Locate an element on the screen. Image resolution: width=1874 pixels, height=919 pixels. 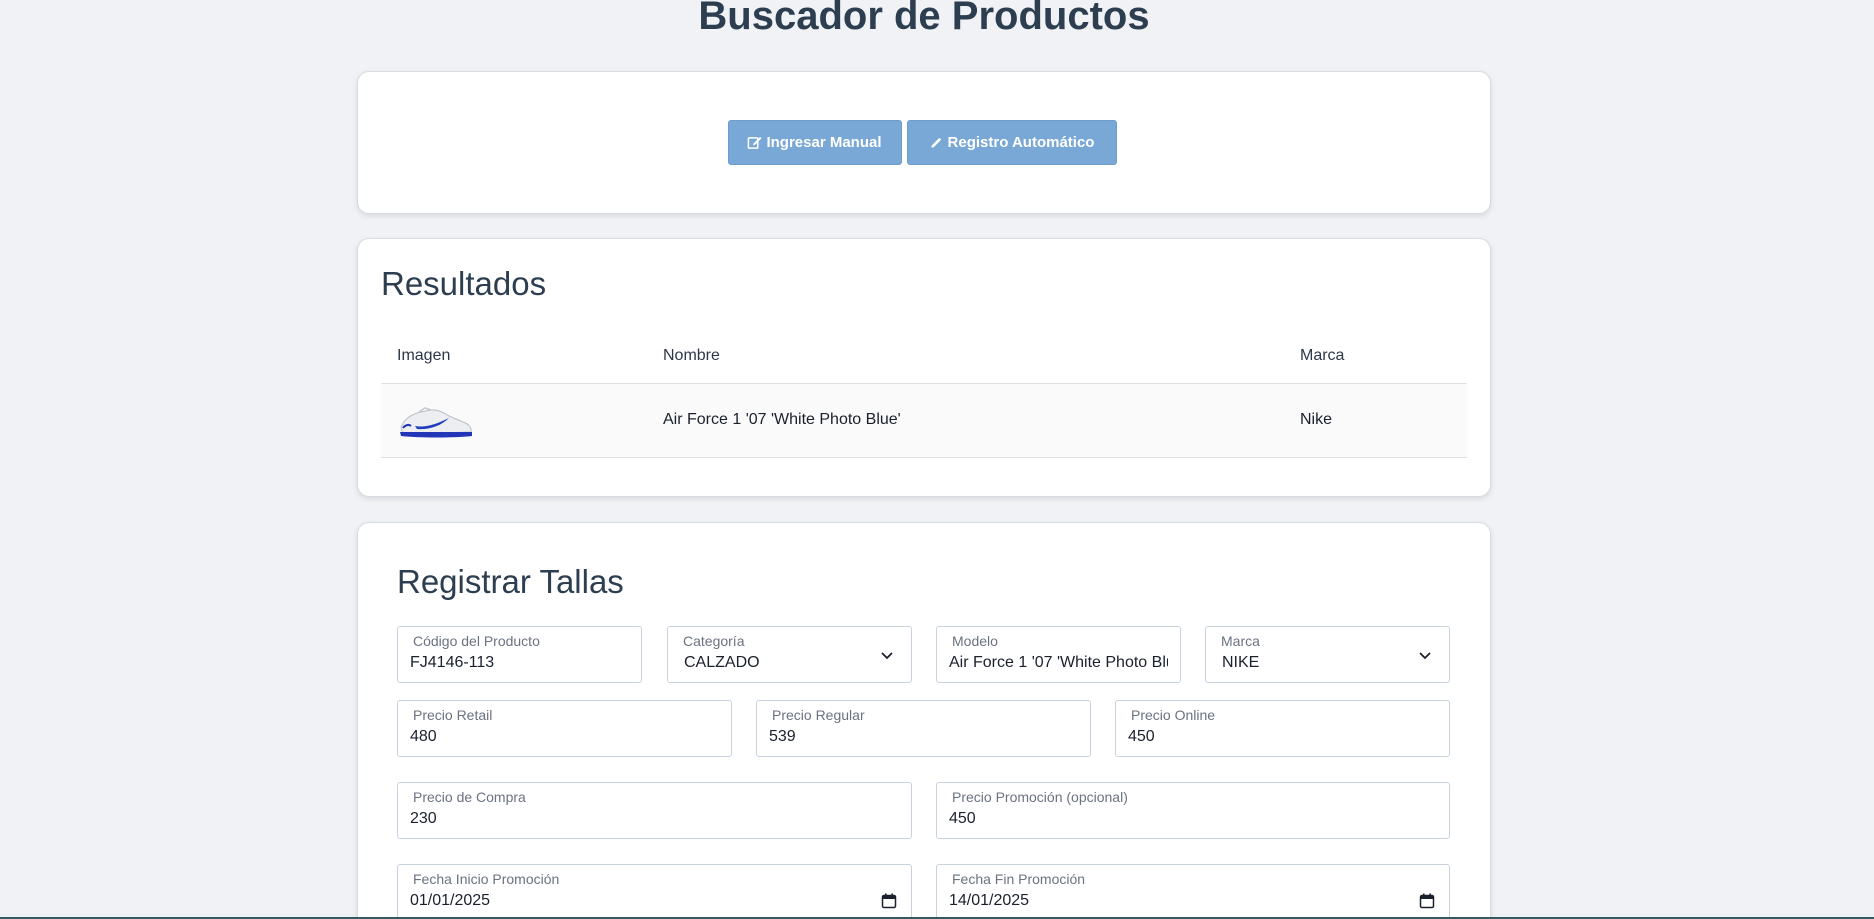
regular-price-label: Precio Regular is located at coordinates (818, 715).